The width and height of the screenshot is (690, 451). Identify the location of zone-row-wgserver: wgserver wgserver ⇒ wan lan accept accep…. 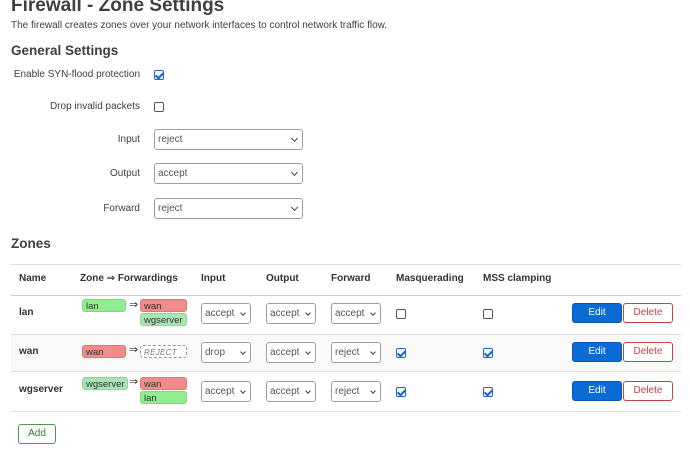
(346, 392).